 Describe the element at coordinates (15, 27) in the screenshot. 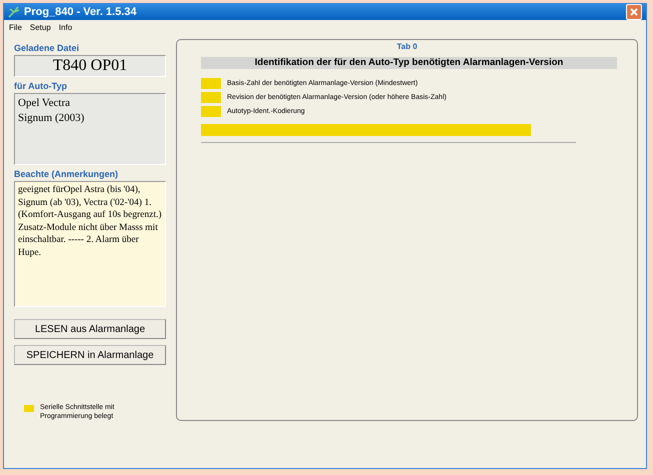

I see `menu-item: File` at that location.